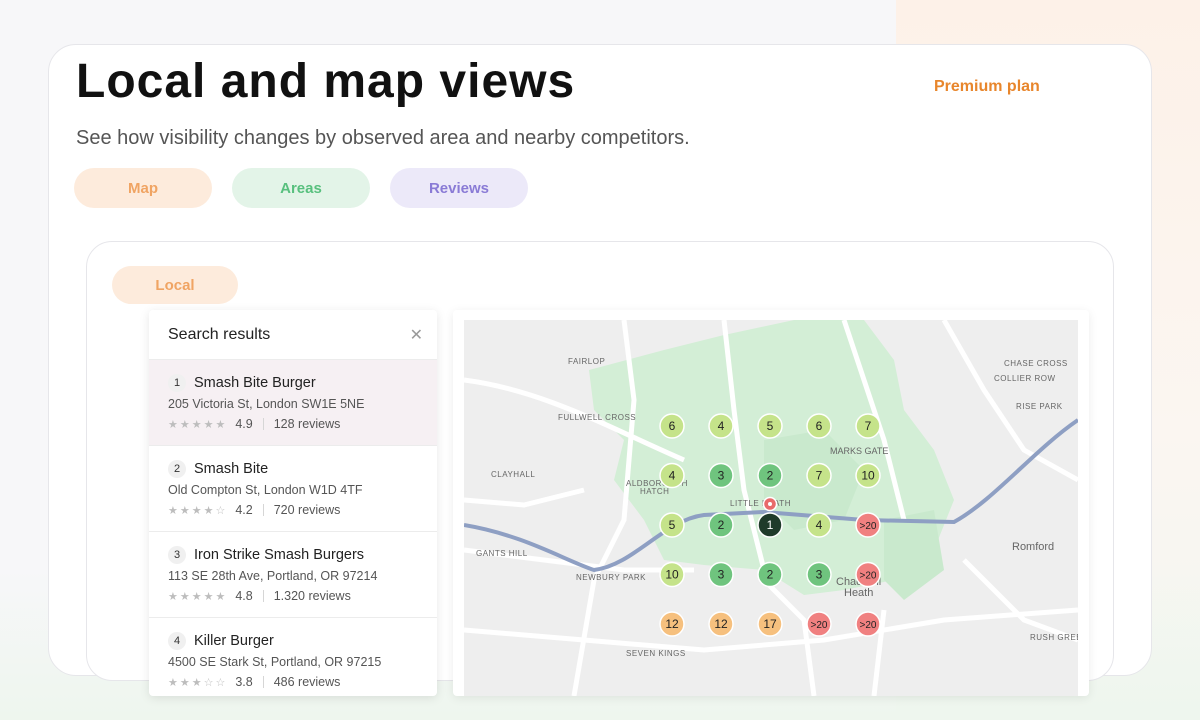 The width and height of the screenshot is (1200, 720). What do you see at coordinates (760, 503) in the screenshot?
I see `map-place-label: LITTLE HEATH` at bounding box center [760, 503].